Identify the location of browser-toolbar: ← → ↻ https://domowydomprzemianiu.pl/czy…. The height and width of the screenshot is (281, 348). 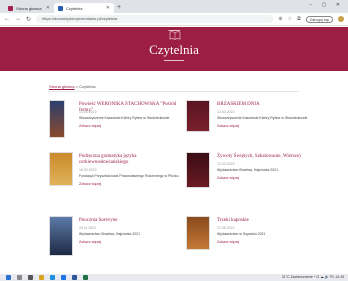
(174, 19).